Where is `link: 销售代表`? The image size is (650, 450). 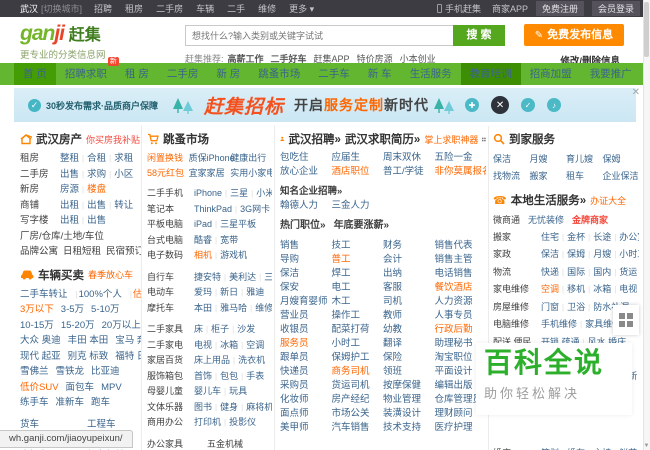
link: 销售代表 is located at coordinates (461, 246).